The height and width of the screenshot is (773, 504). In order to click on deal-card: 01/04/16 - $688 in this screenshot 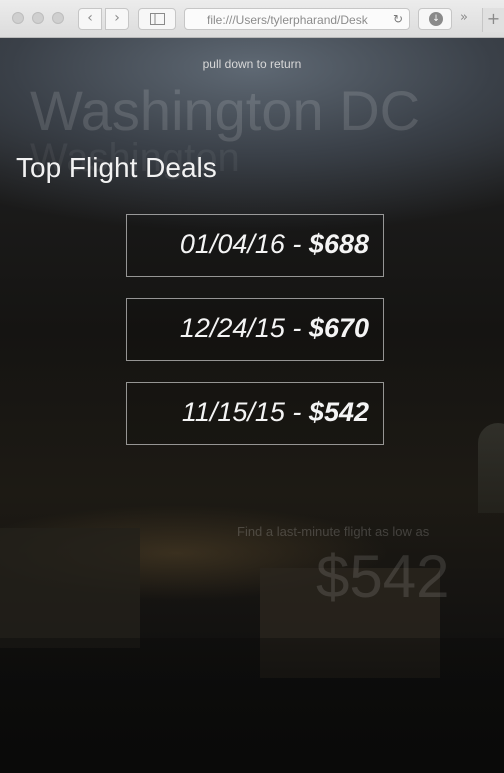, I will do `click(255, 245)`.